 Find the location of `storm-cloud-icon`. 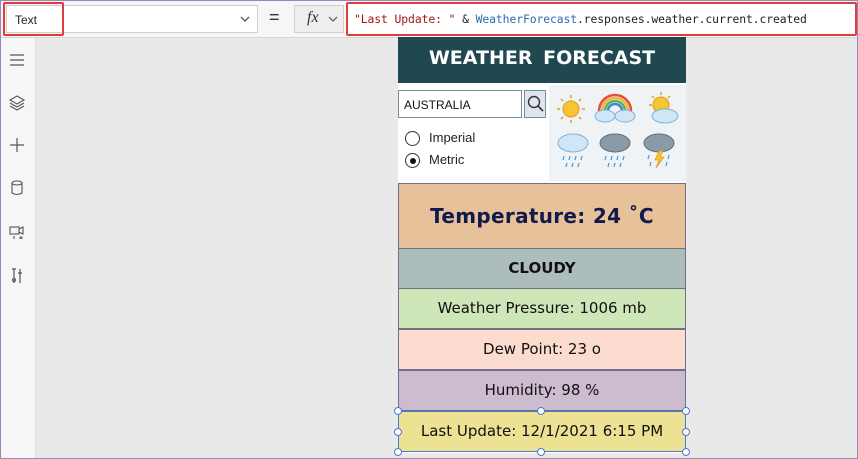

storm-cloud-icon is located at coordinates (659, 151).